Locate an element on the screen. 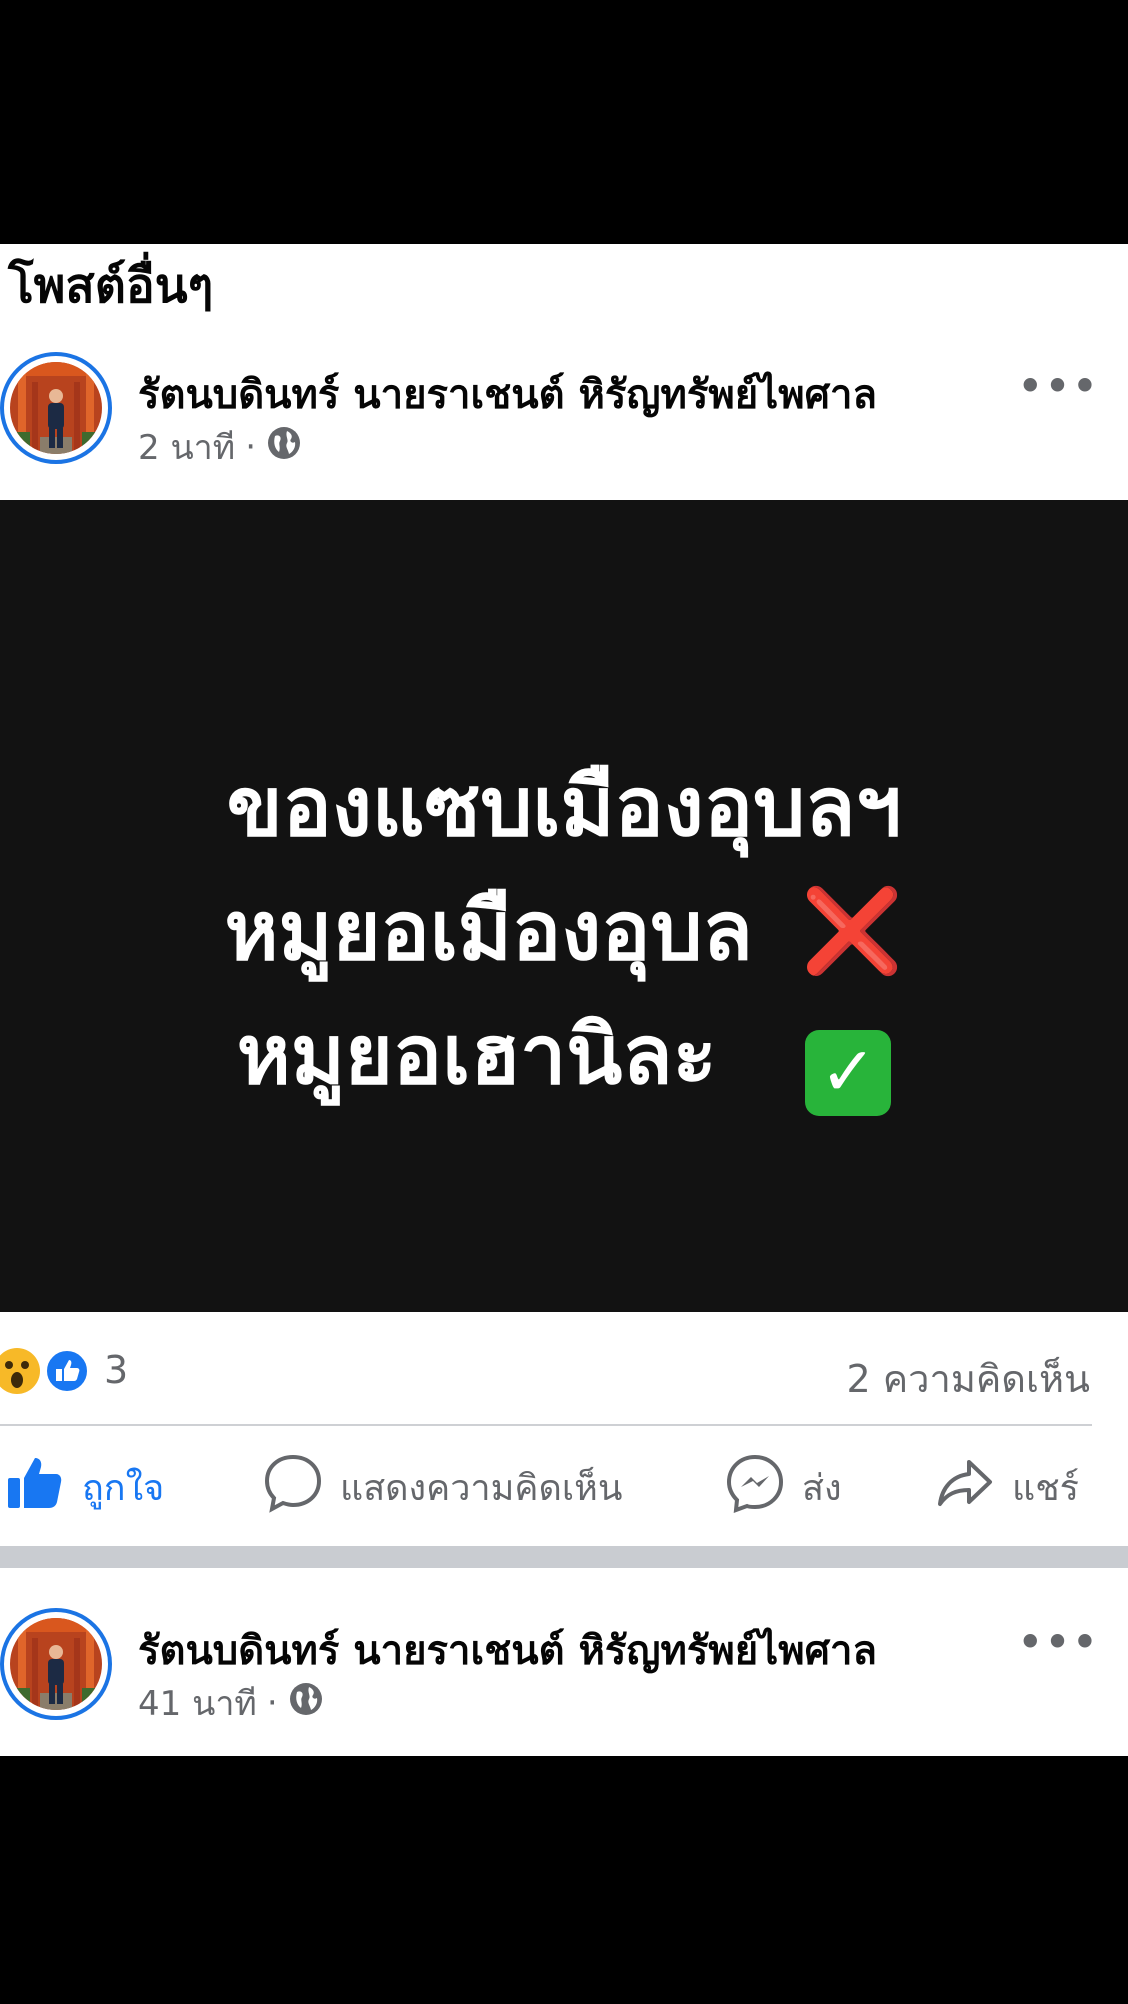 The height and width of the screenshot is (2004, 1128). action-bar: ถูกใจ แสดงความคิดเห็น ส่ง แชร์ is located at coordinates (564, 1487).